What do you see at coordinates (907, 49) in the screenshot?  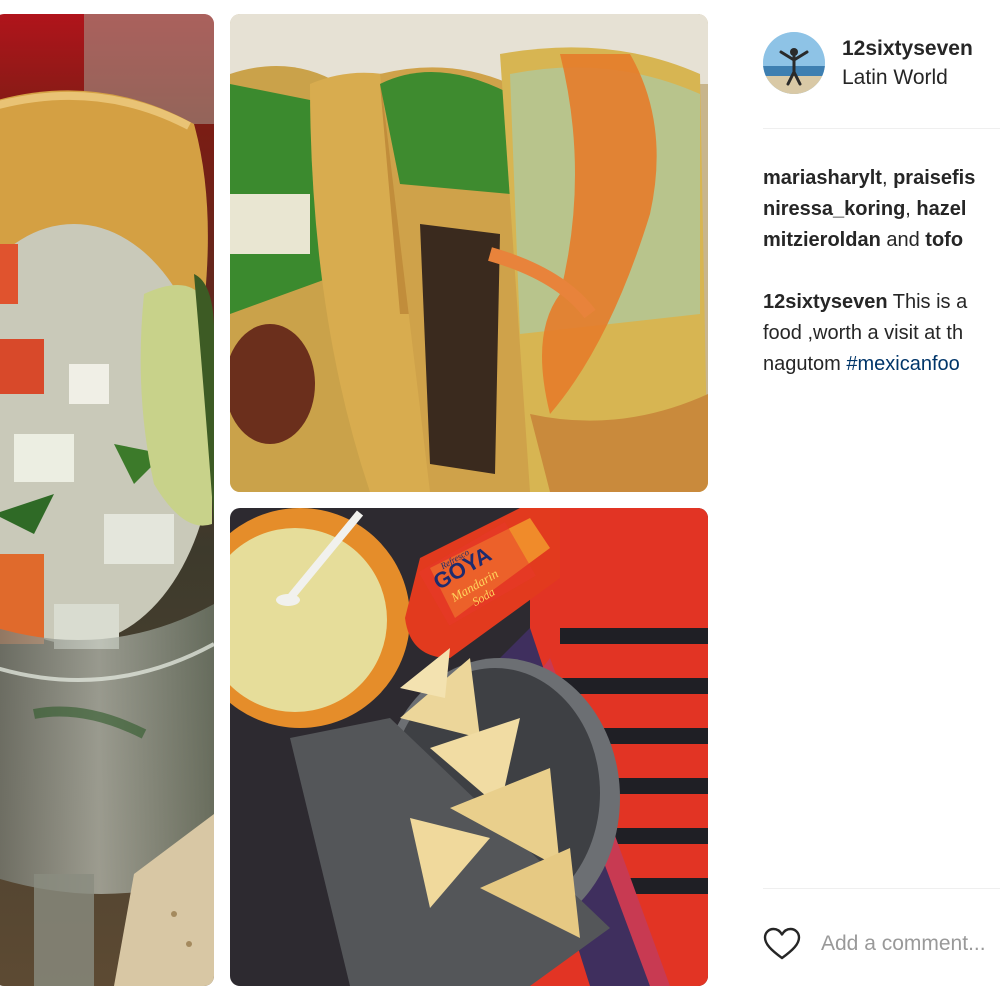 I see `post-username: 12sixtyseven` at bounding box center [907, 49].